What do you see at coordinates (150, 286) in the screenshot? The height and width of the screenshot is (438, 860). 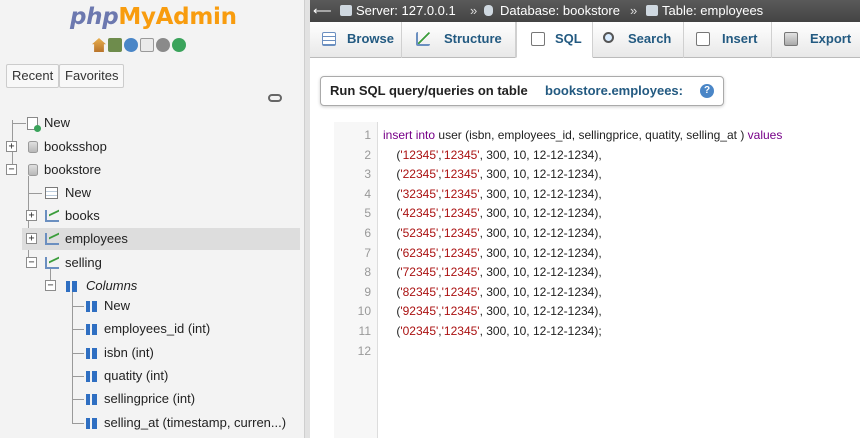 I see `tree-item-columns: − Columns` at bounding box center [150, 286].